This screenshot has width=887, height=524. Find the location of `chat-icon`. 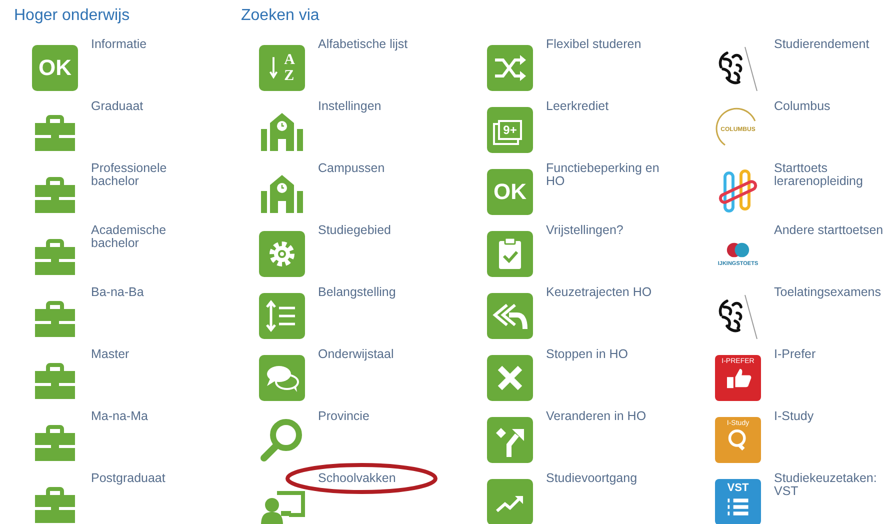

chat-icon is located at coordinates (282, 378).